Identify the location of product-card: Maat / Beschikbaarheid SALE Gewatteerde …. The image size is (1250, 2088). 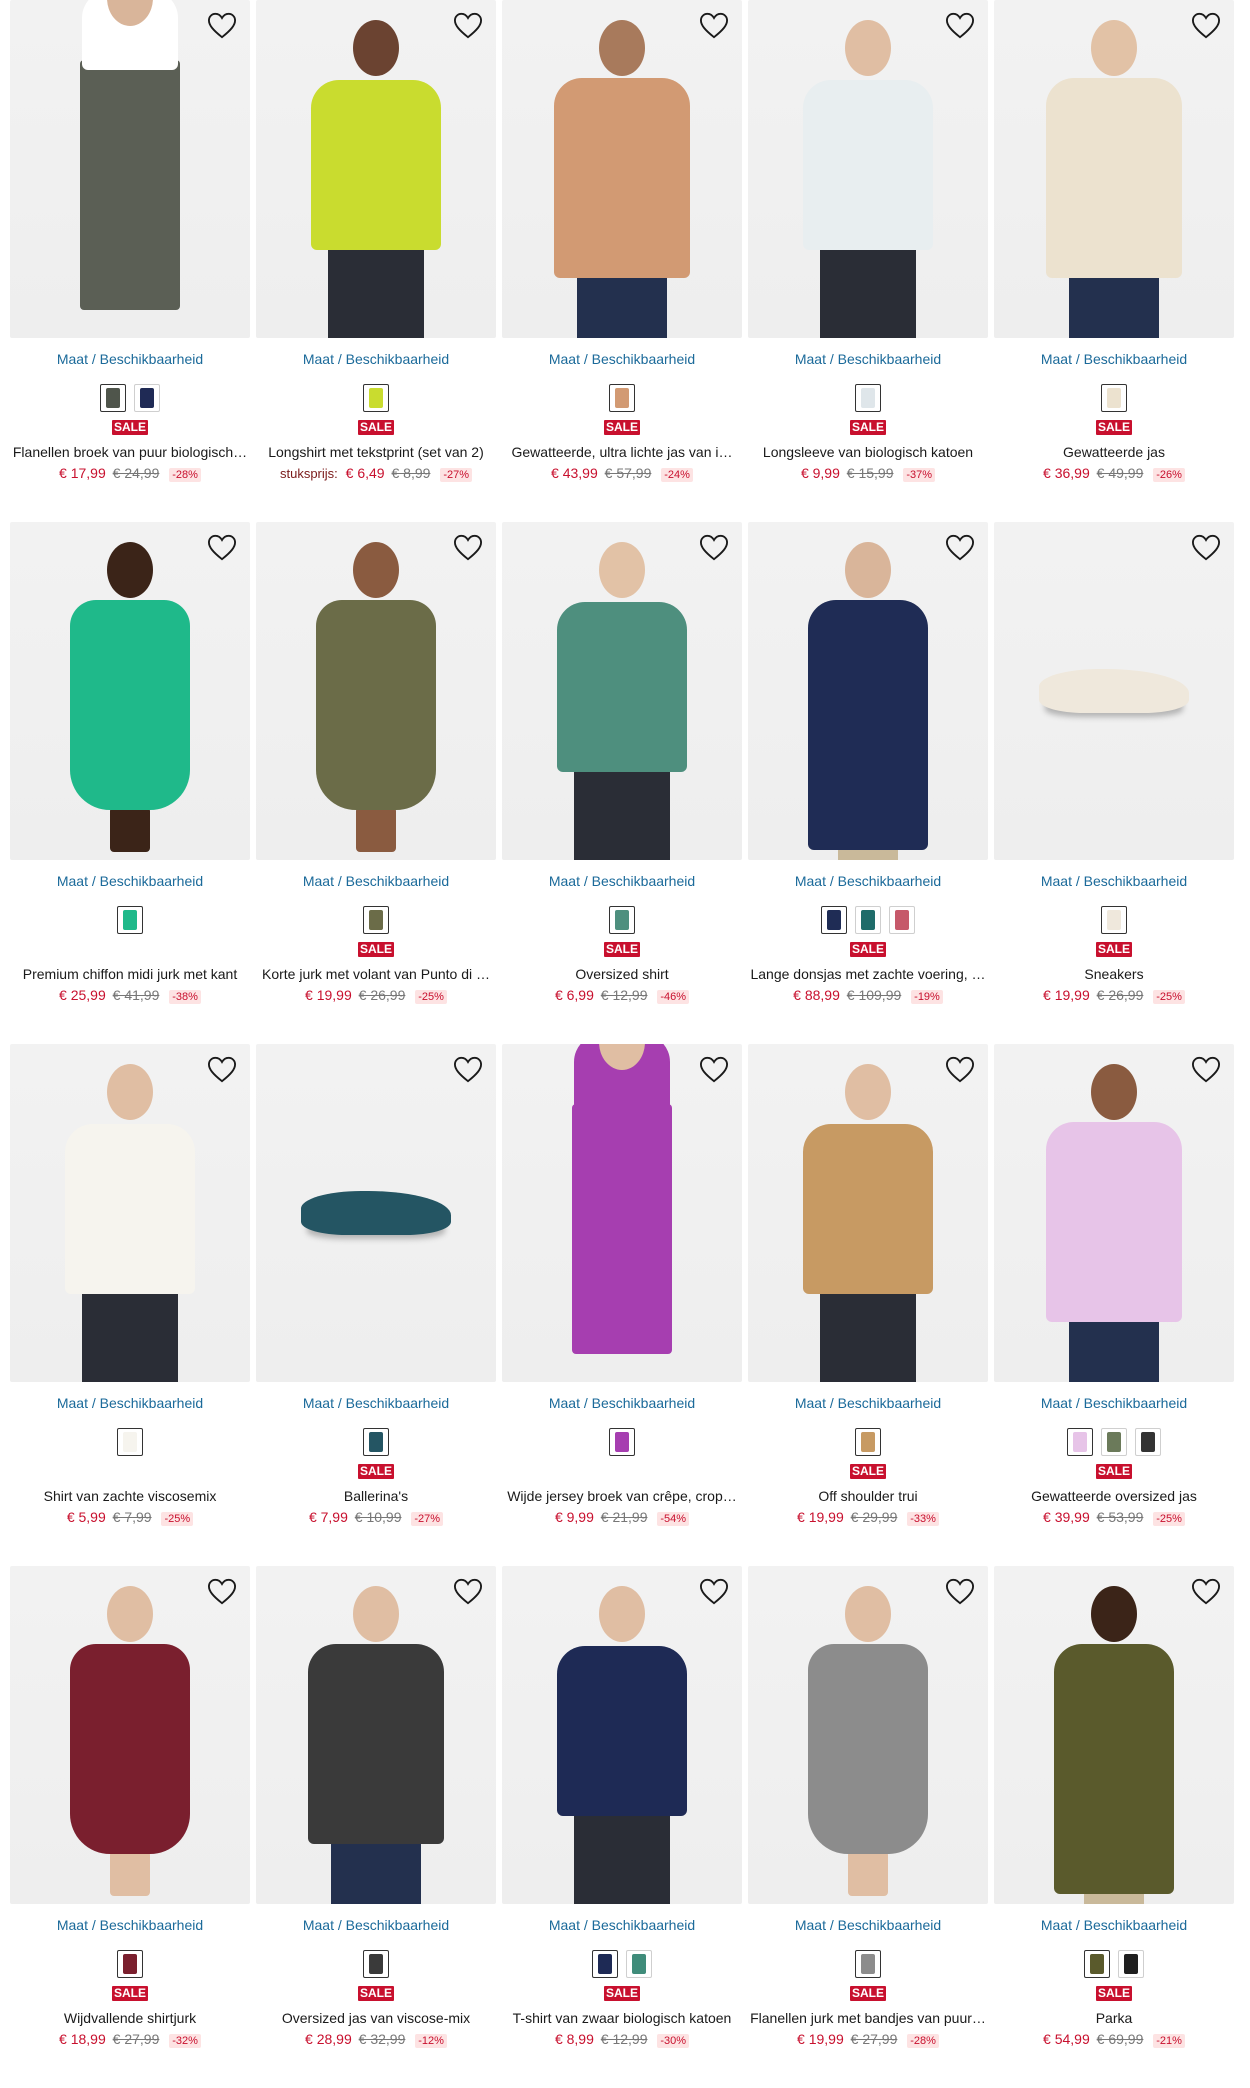
(1114, 261).